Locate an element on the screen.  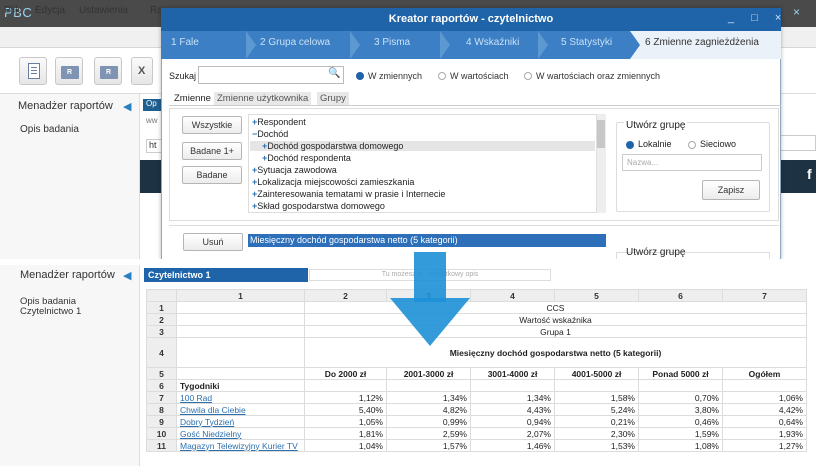
tree-item: −Dochód is located at coordinates (270, 134).